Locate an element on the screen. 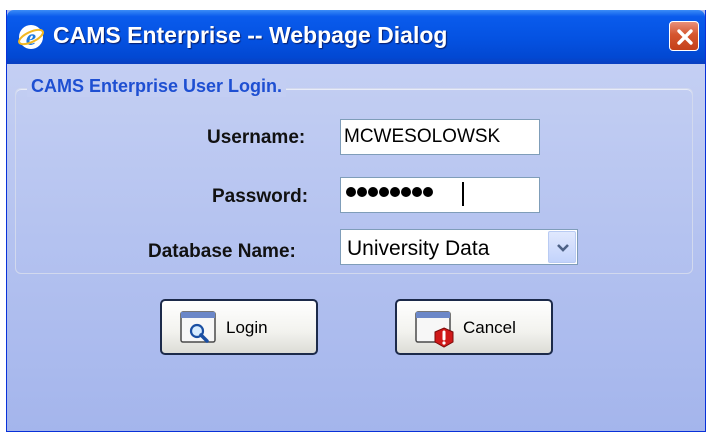  svg-text: e is located at coordinates (31, 37).